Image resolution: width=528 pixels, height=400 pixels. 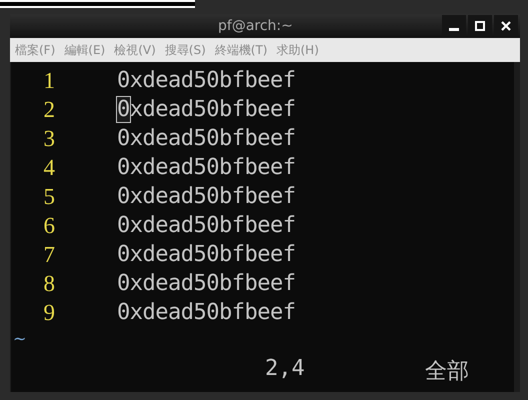 I want to click on cursor-position: 2,4, so click(x=285, y=369).